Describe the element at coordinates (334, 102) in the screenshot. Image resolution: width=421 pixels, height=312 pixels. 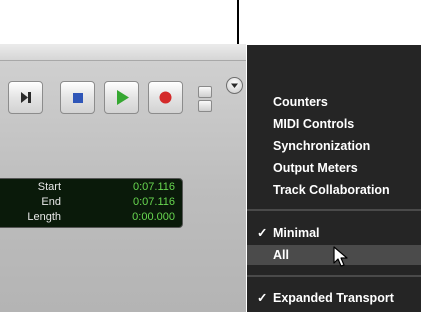
I see `menu-item-counters: Counters` at that location.